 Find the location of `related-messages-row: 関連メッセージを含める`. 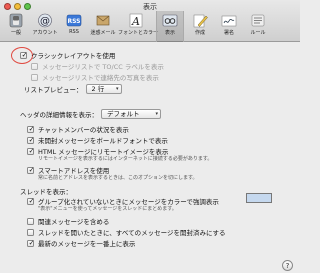

related-messages-row: 関連メッセージを含める is located at coordinates (68, 221).